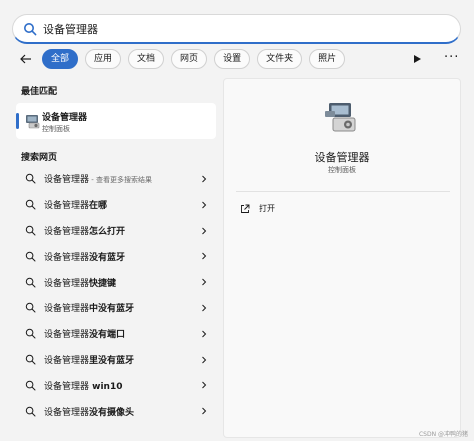 The height and width of the screenshot is (441, 474). I want to click on web-search-item-text: 设备管理器中没有蓝牙, so click(89, 307).